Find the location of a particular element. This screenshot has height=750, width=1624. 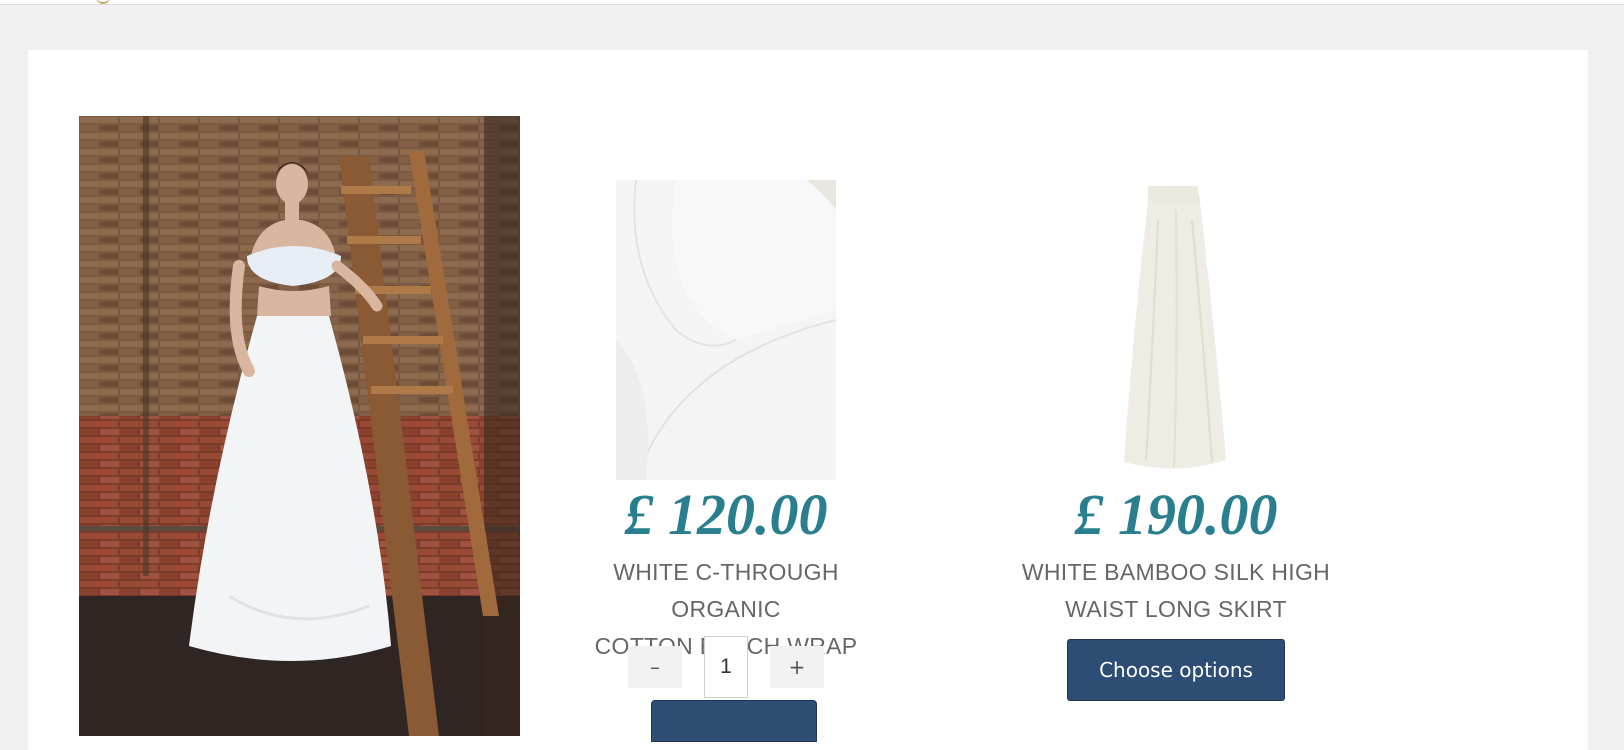

choose-options-button: Choose options is located at coordinates (1176, 670).